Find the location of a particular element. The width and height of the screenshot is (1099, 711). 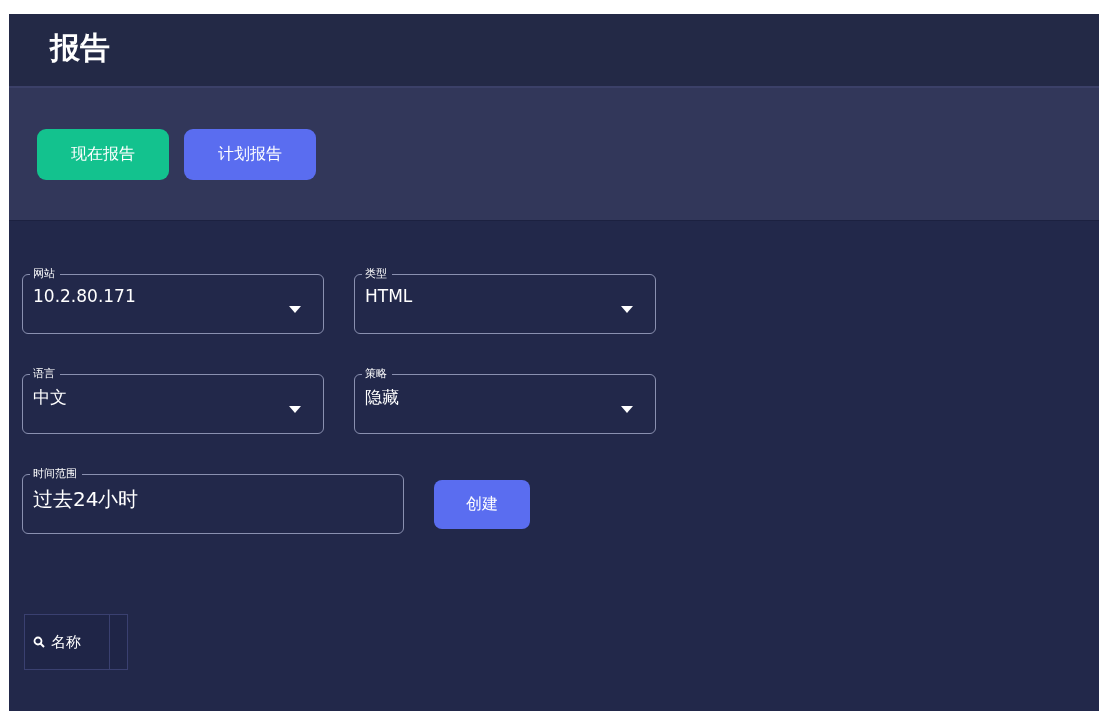

create-button: 创建 is located at coordinates (482, 504).